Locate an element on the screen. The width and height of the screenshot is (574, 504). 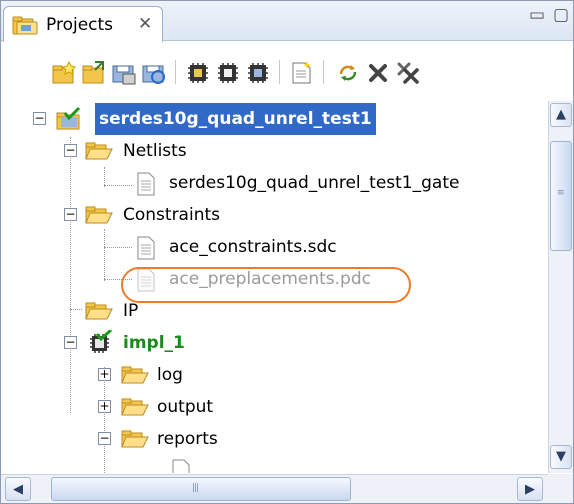
tree-item-netlists: − Netlists is located at coordinates (274, 151).